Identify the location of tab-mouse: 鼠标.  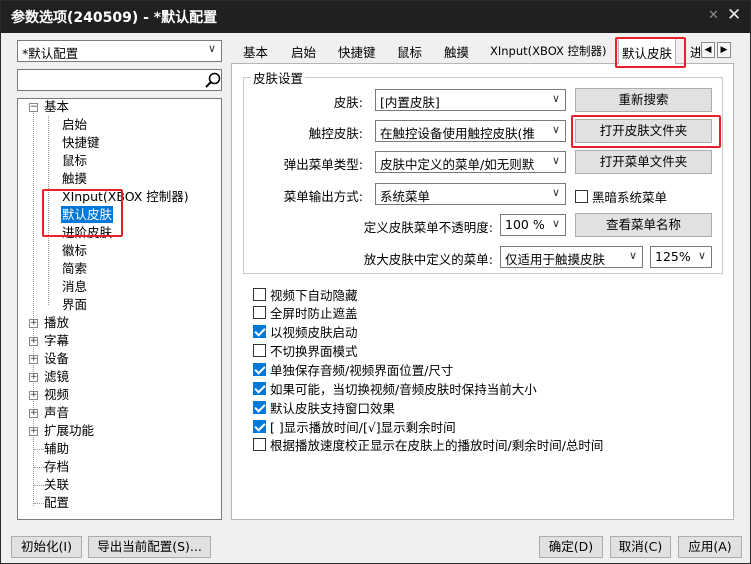
(409, 51).